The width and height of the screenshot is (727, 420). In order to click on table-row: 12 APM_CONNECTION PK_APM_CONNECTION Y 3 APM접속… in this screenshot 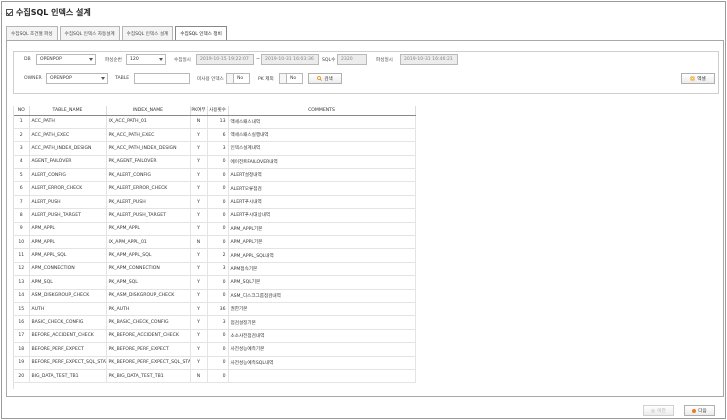, I will do `click(215, 269)`.